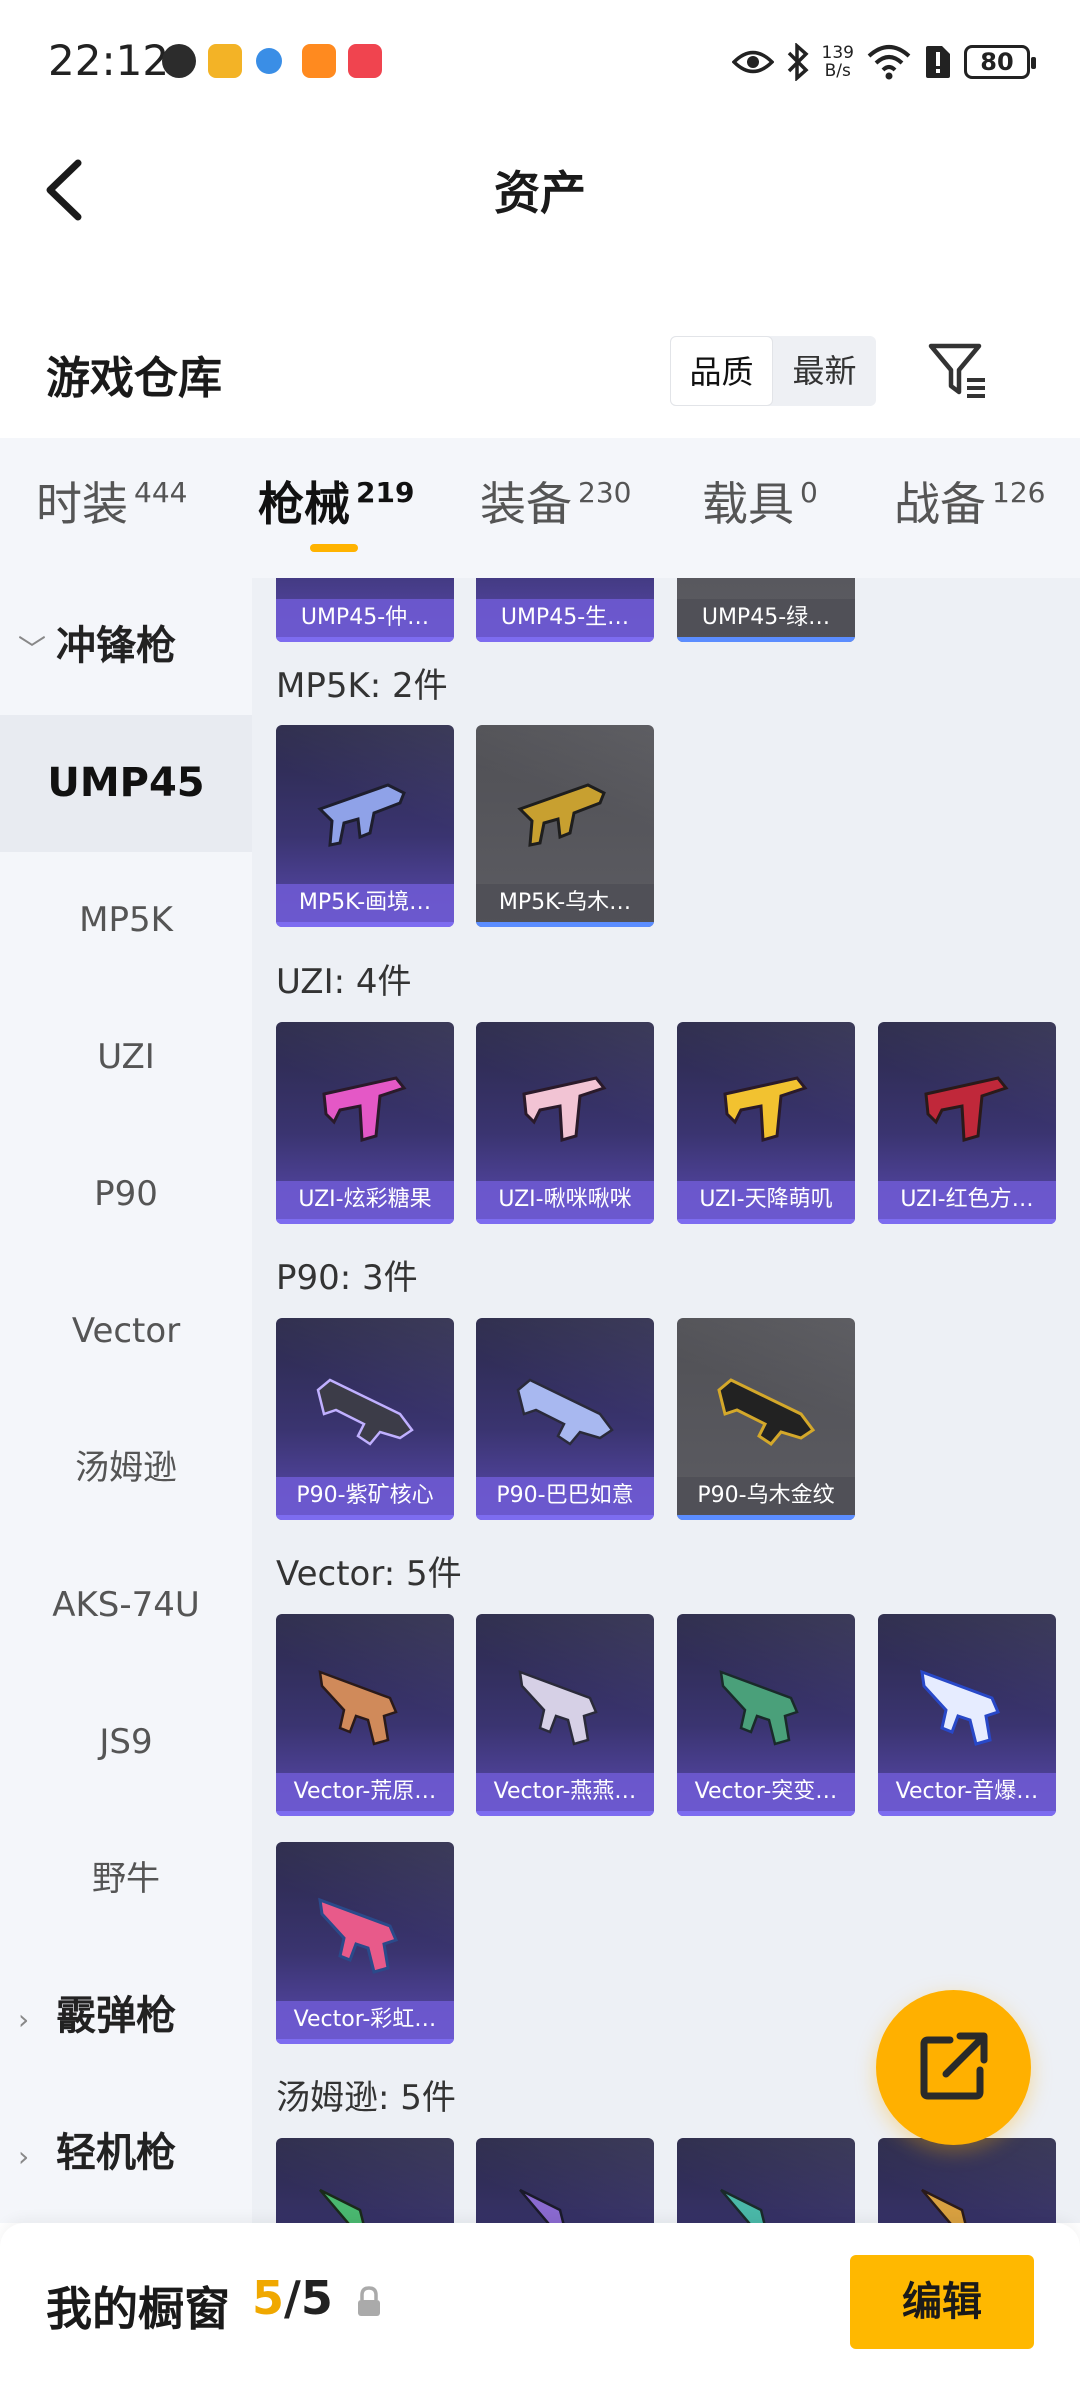 The image size is (1080, 2382). I want to click on sidebar-item-js9: JS9, so click(126, 1742).